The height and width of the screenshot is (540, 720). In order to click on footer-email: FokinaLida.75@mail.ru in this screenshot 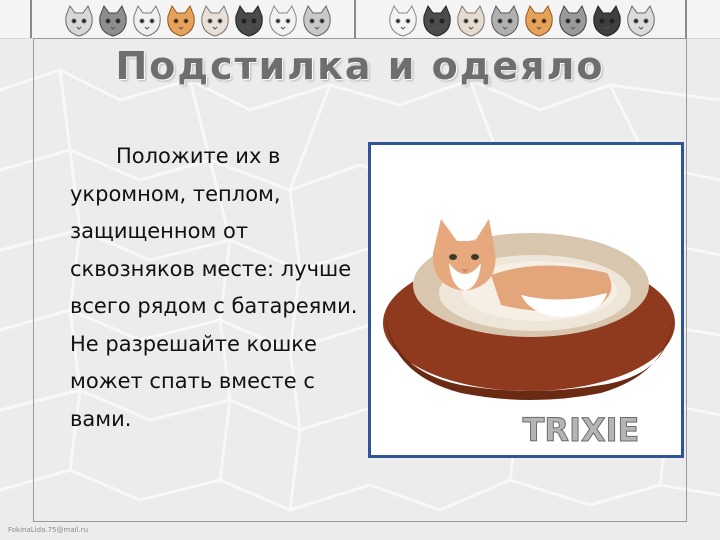, I will do `click(48, 530)`.